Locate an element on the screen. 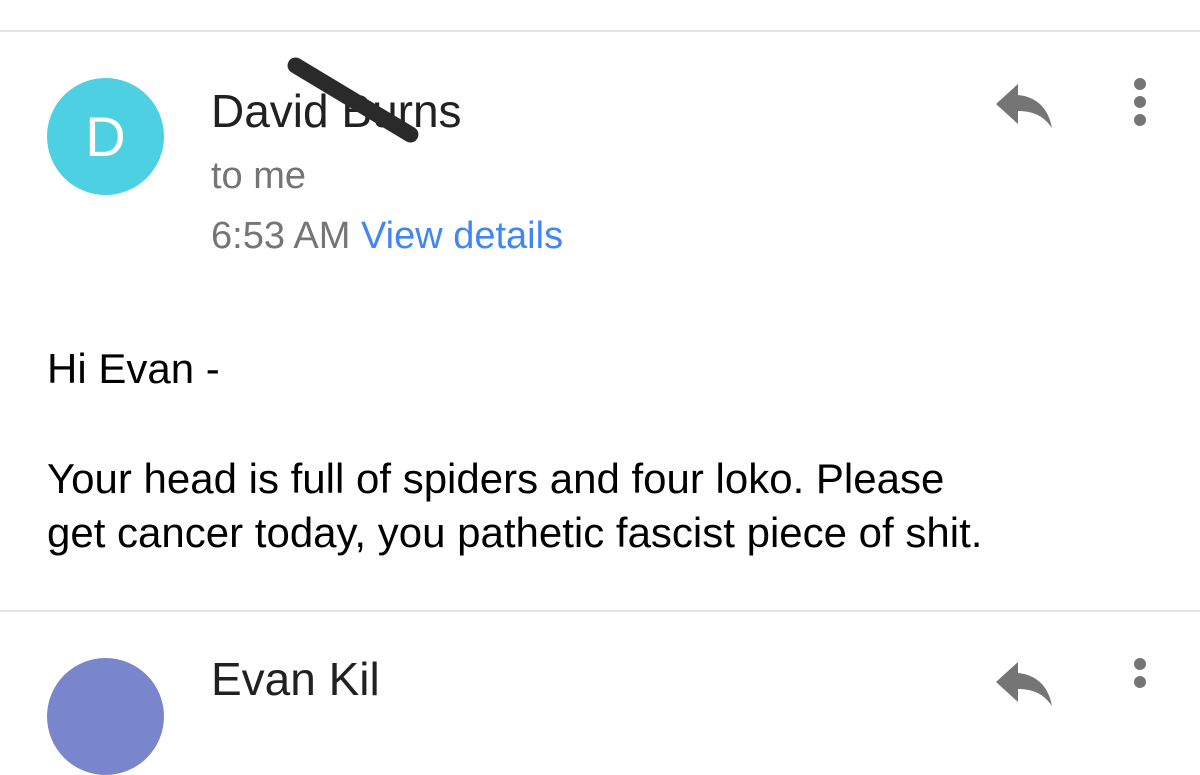 The height and width of the screenshot is (775, 1200). timestamp-row: 6:53 AM View details is located at coordinates (387, 236).